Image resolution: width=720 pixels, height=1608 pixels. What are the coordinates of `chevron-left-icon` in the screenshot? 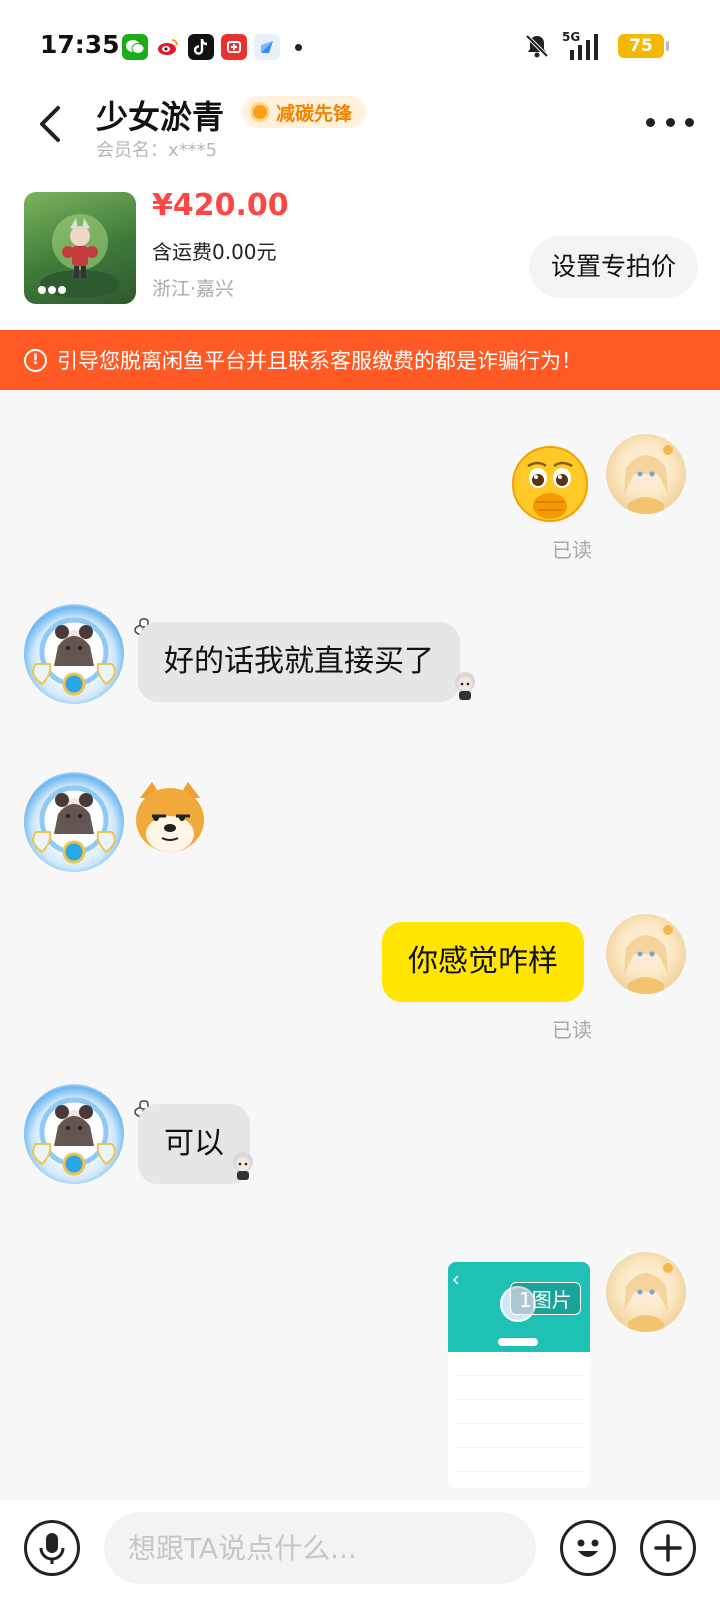 It's located at (50, 124).